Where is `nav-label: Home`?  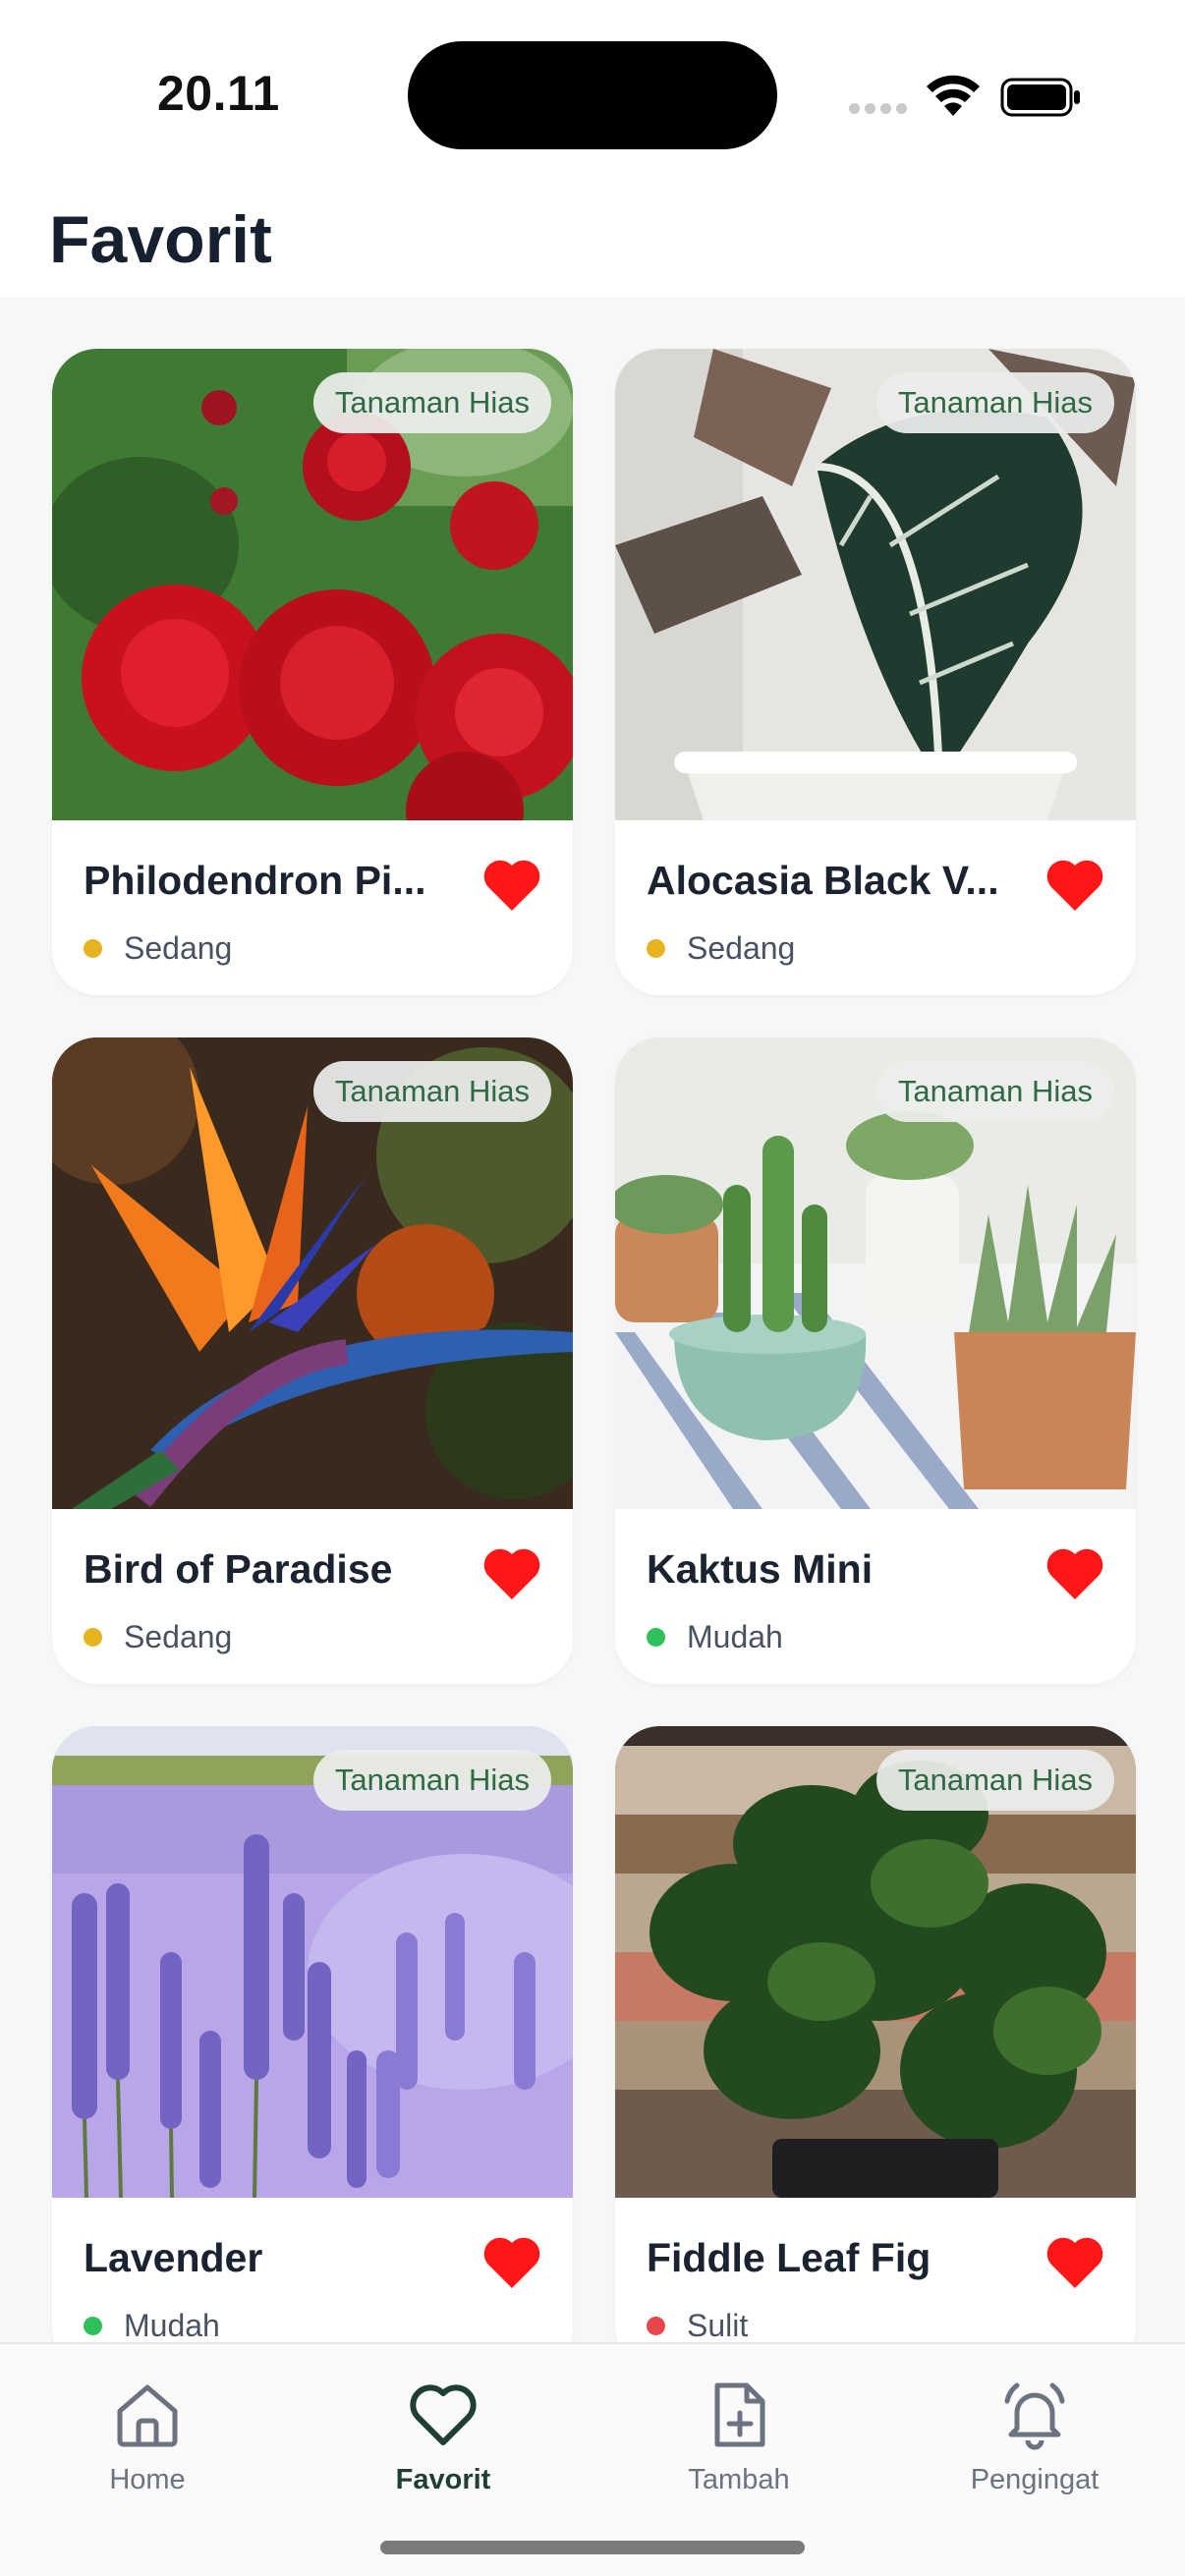
nav-label: Home is located at coordinates (148, 2479).